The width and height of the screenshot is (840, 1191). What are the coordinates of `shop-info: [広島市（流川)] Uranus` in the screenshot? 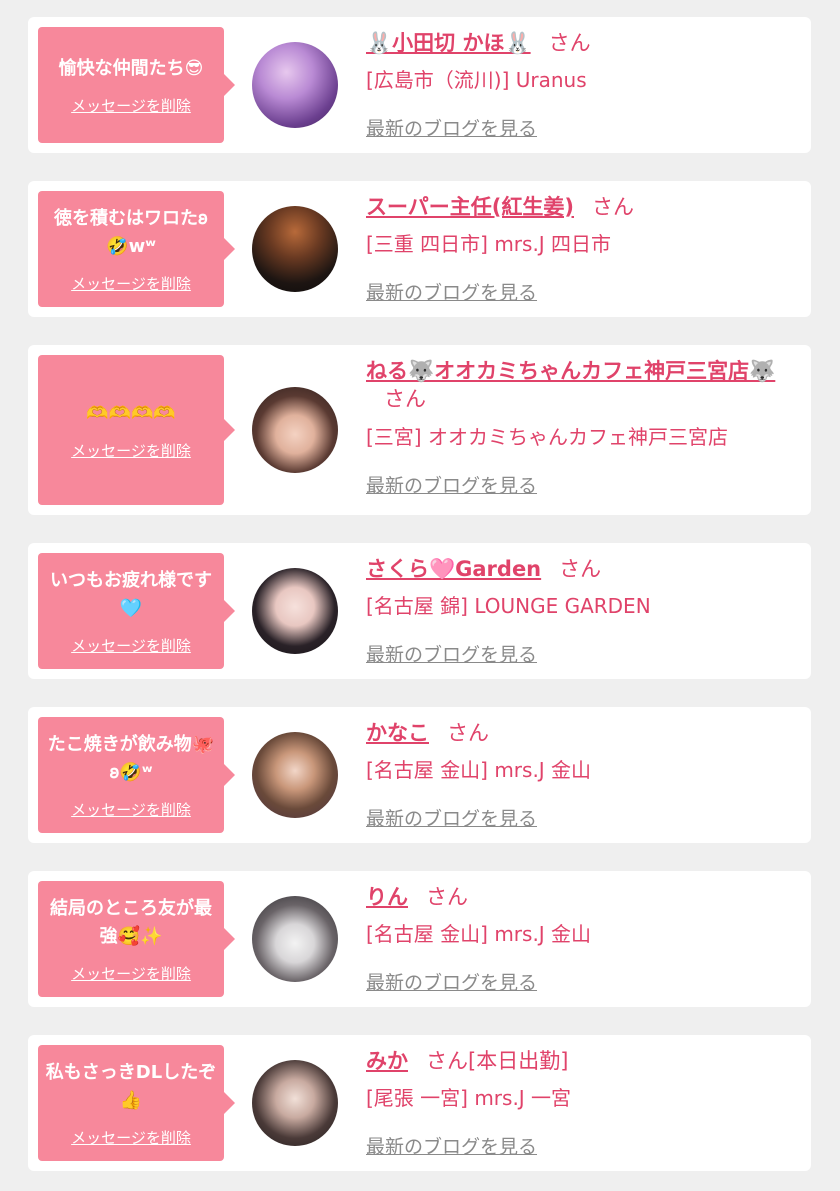 It's located at (476, 80).